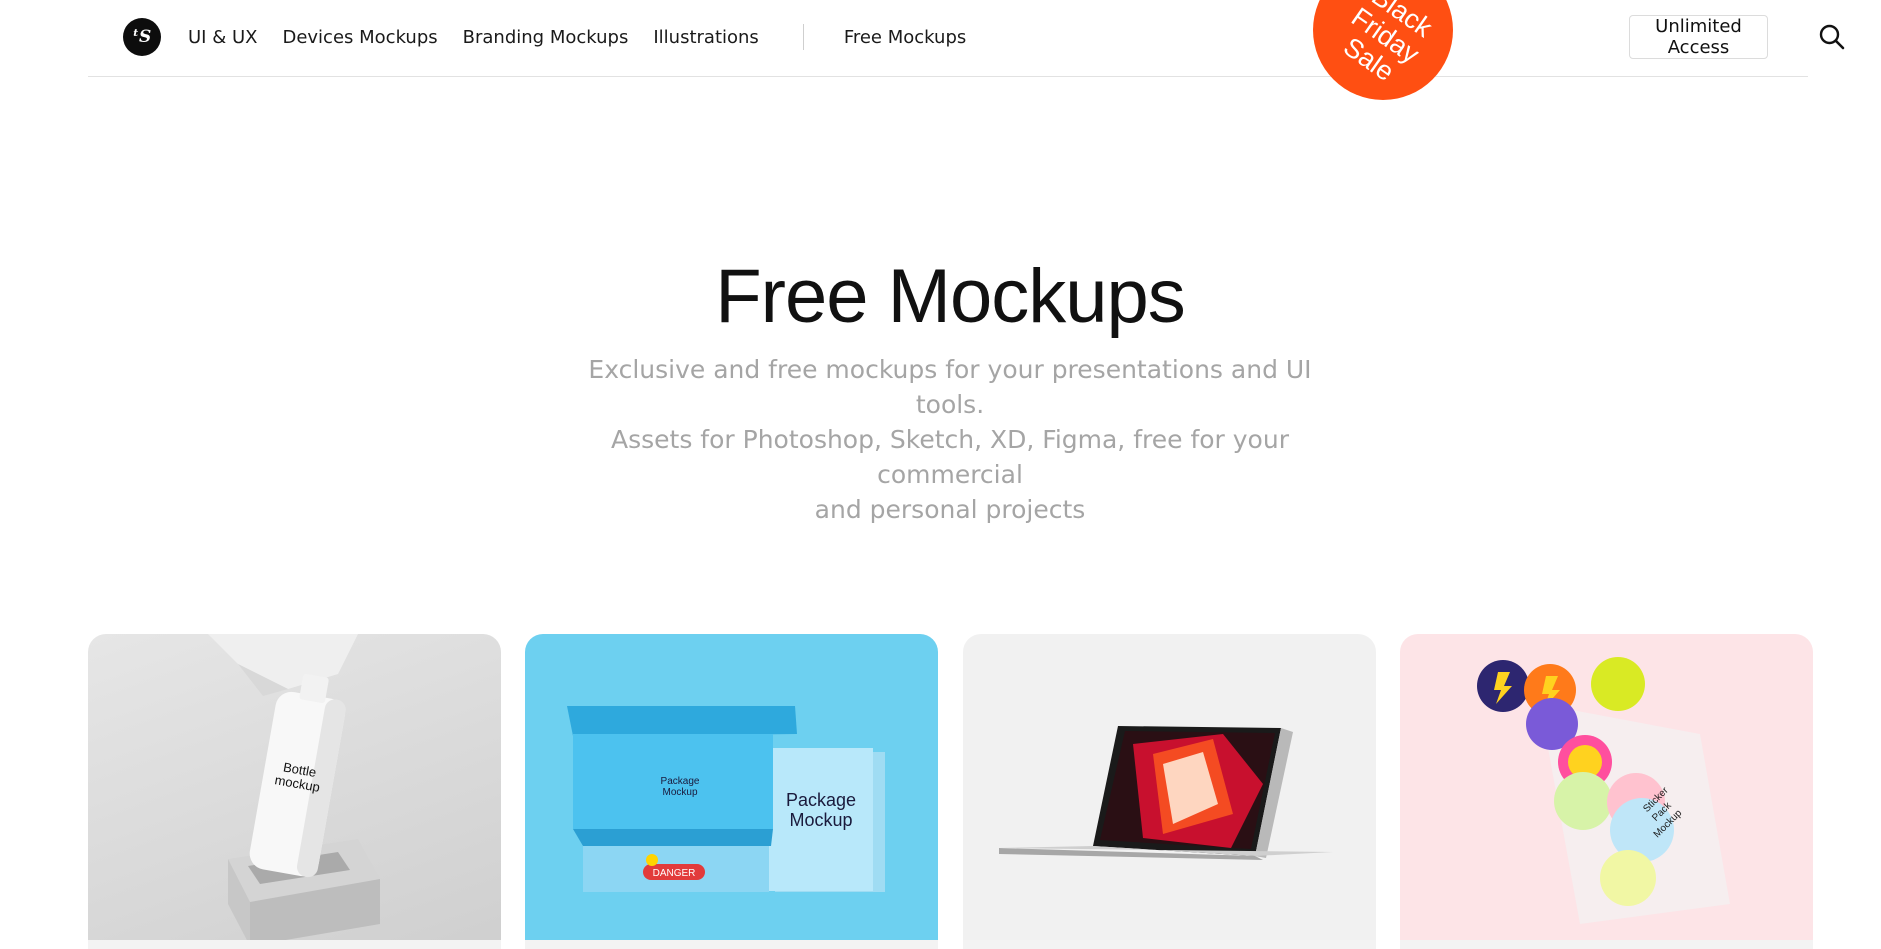 The image size is (1881, 949). What do you see at coordinates (1698, 37) in the screenshot?
I see `unlimited-access-button: Unlimited Access` at bounding box center [1698, 37].